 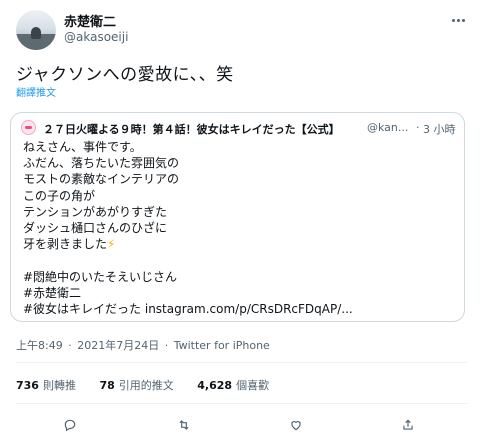 I want to click on action-bar, so click(x=241, y=423).